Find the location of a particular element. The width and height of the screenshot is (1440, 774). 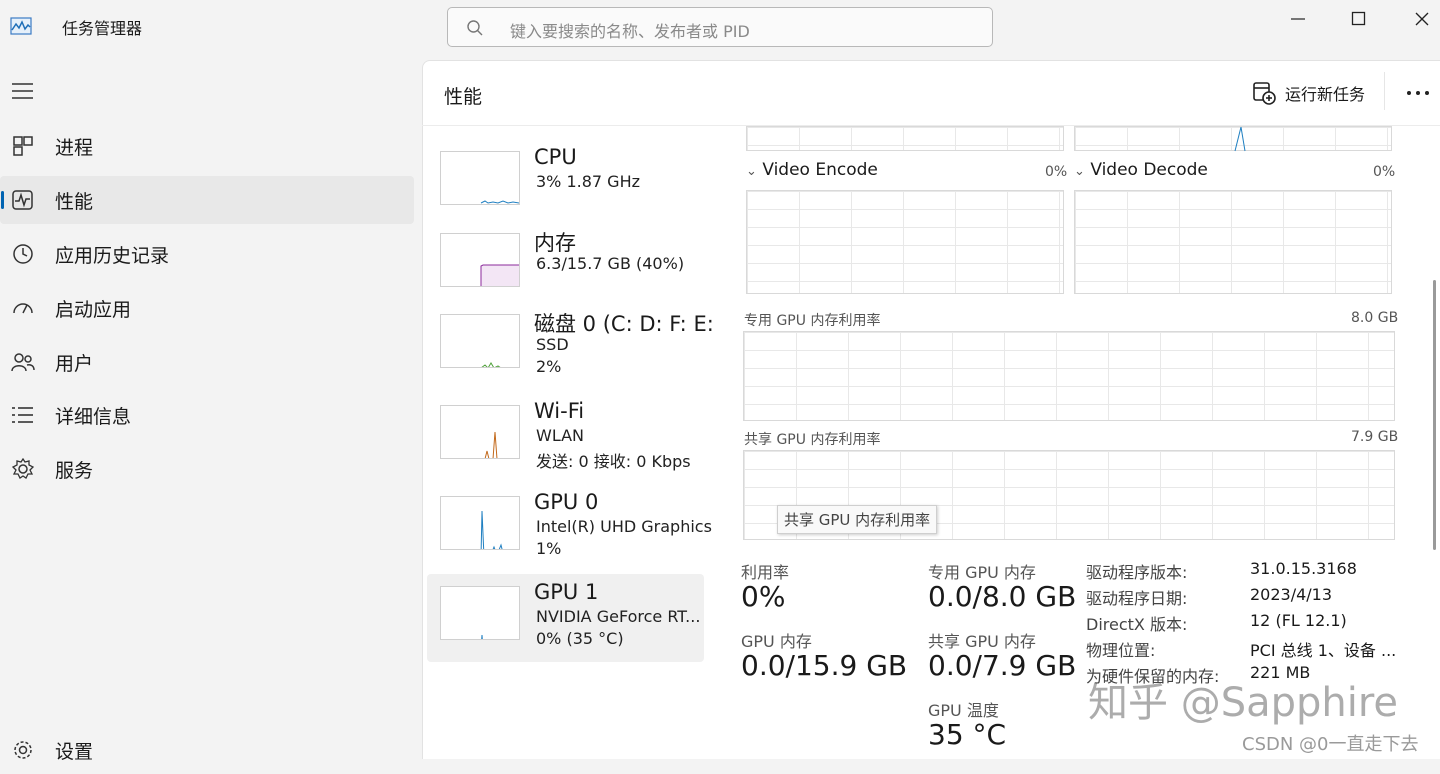

device-item-wifi: Wi-Fi WLAN 发送: 0 接收: 0 Kbps is located at coordinates (565, 437).